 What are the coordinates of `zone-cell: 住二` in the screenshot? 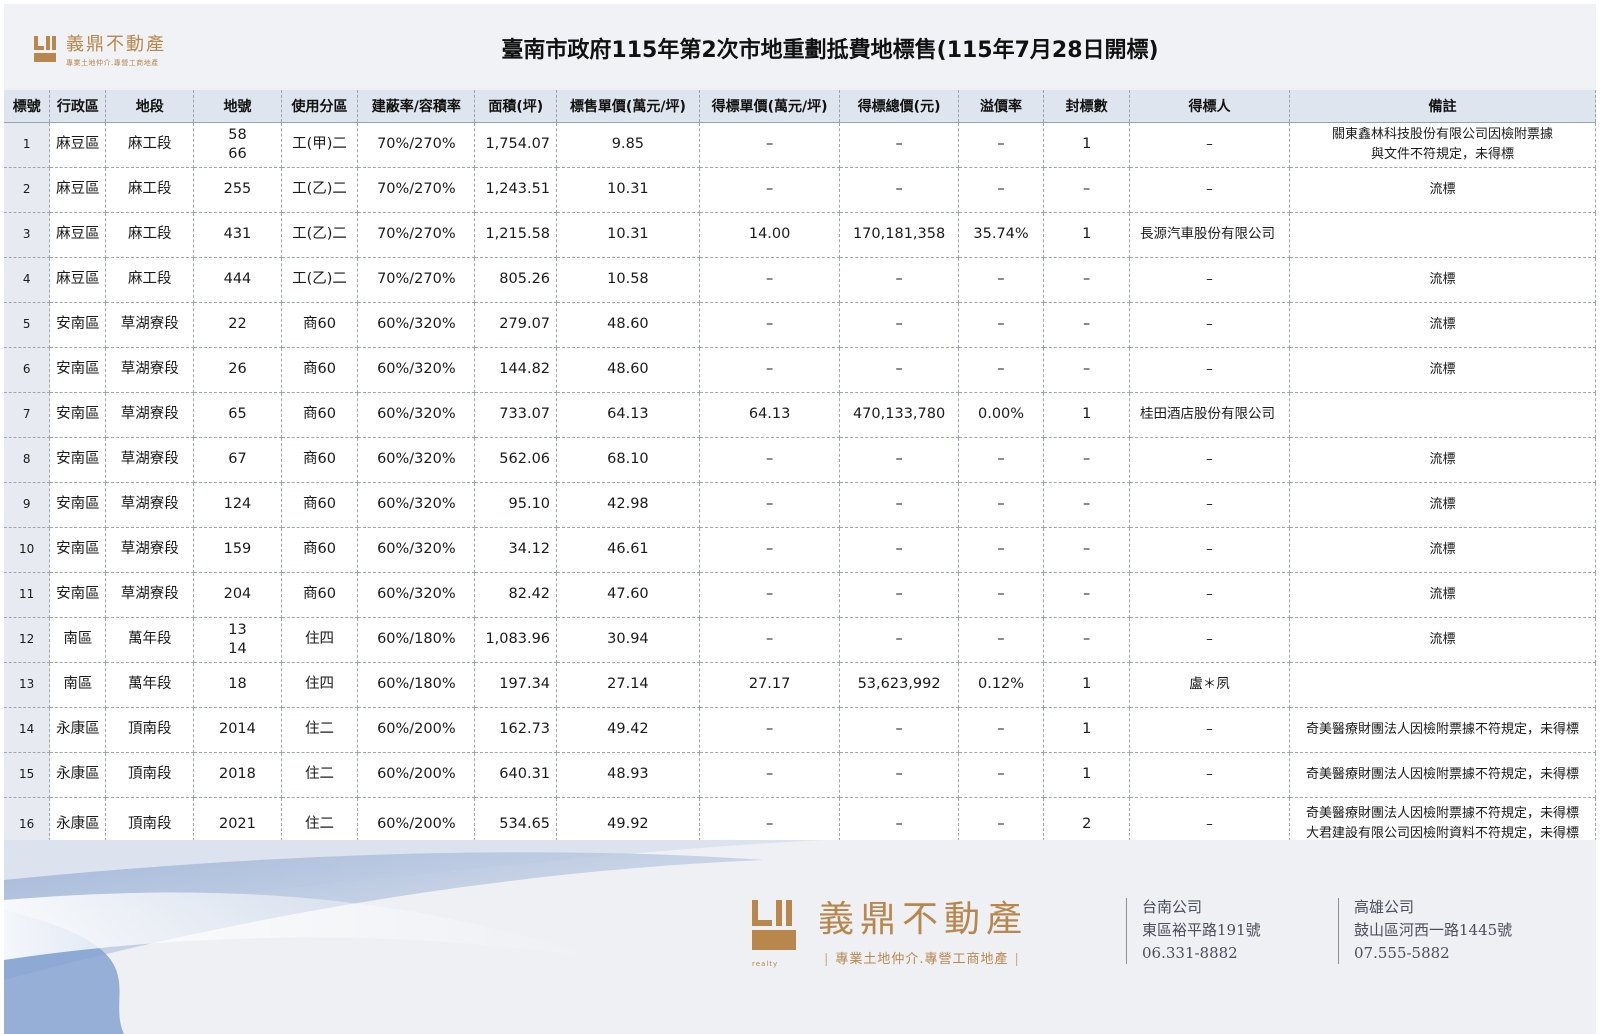 It's located at (320, 730).